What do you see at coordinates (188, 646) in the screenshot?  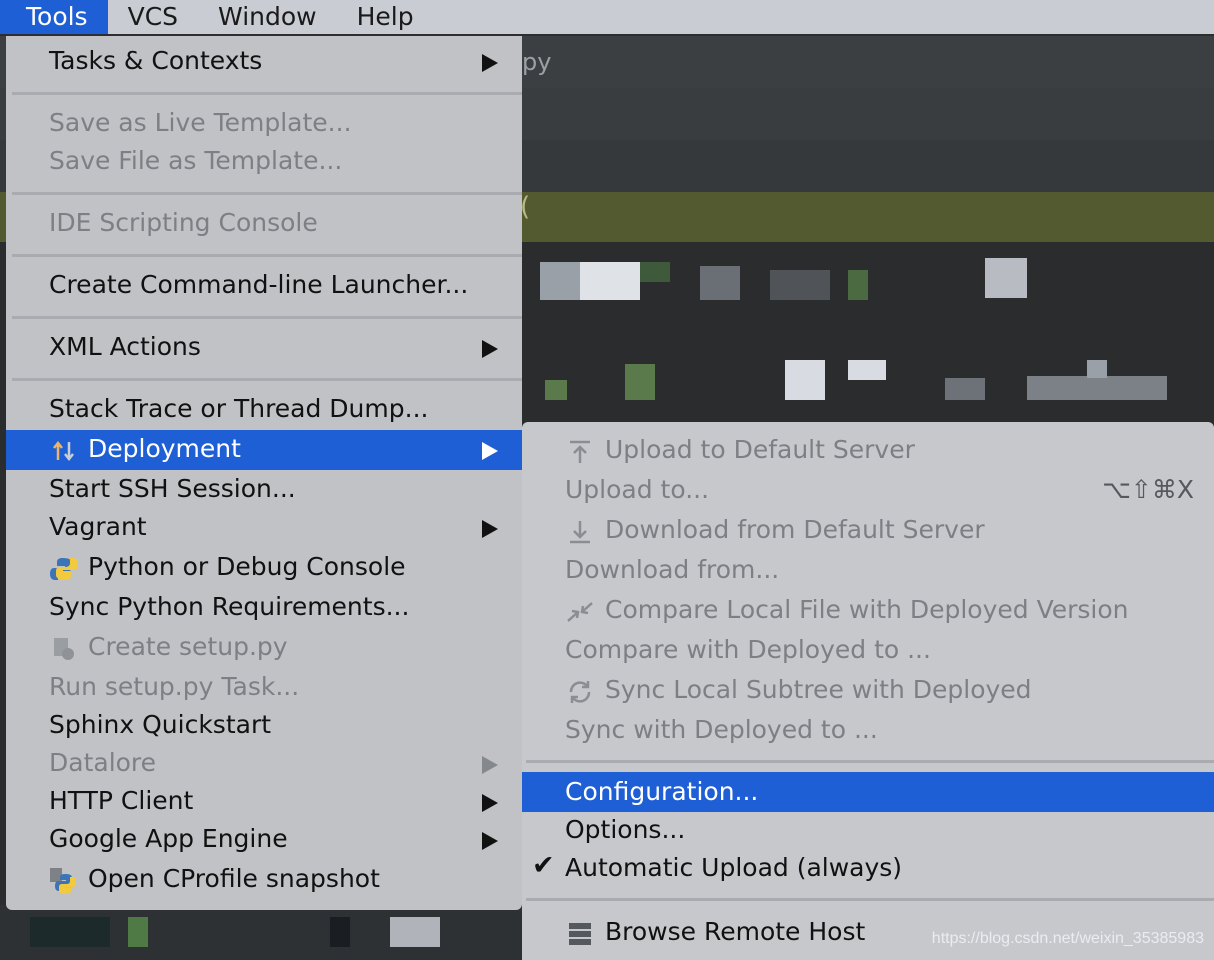 I see `menu-item-label: Create setup.py` at bounding box center [188, 646].